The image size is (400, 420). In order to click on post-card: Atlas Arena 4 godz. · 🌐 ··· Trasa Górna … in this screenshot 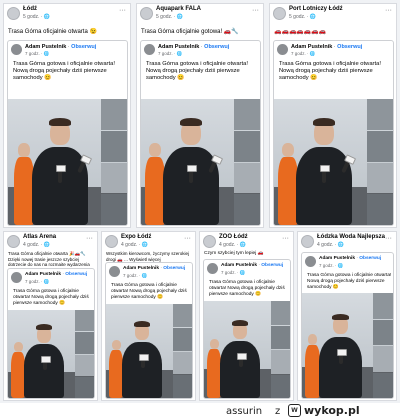, I will do `click(50, 316)`.